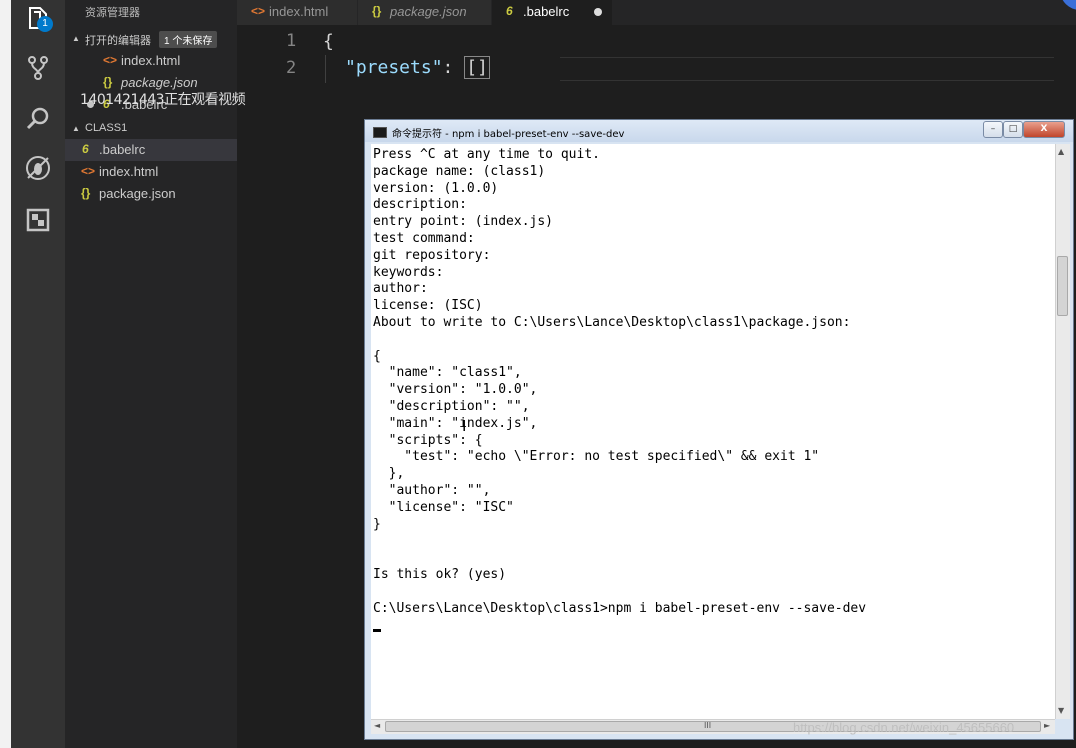 This screenshot has width=1076, height=748. I want to click on explorer-badge: 1, so click(45, 24).